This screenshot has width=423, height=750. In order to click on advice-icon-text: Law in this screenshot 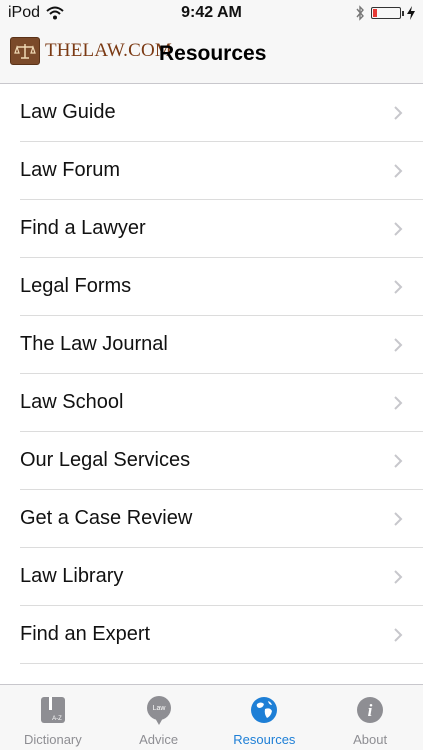, I will do `click(159, 708)`.